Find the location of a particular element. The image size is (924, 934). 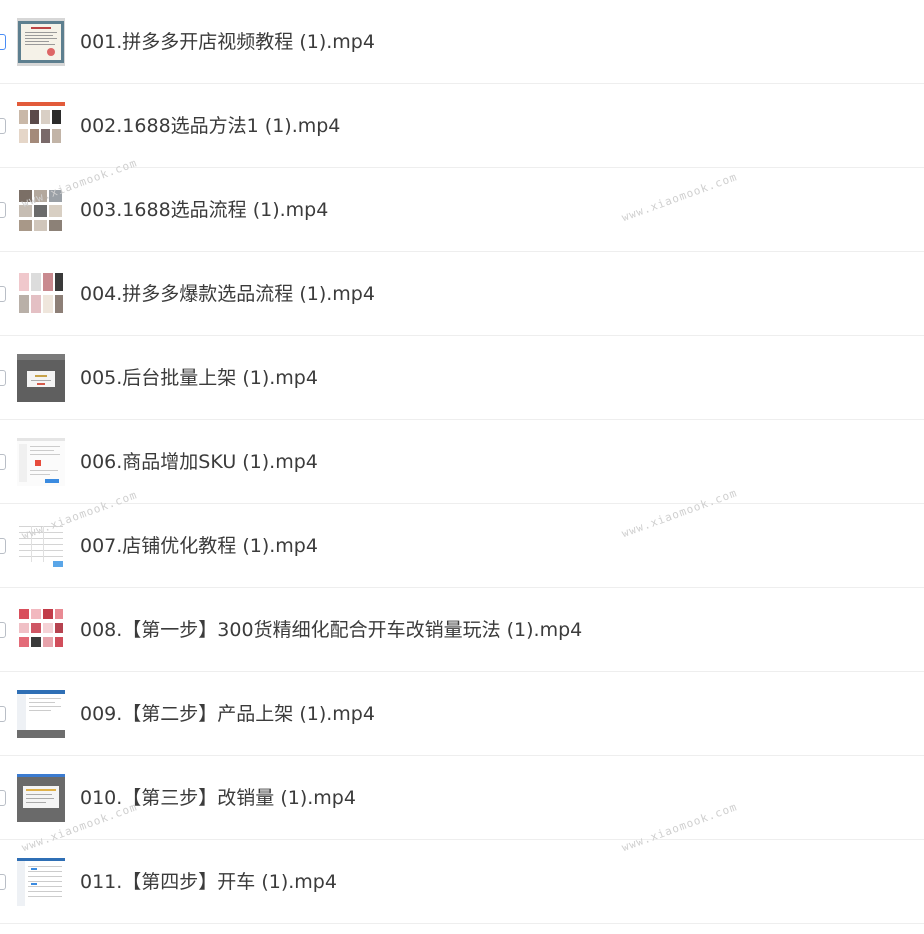

file-name: 008.【第一步】300货精细化配合开车改销量玩法 (1).mp4 is located at coordinates (331, 630).